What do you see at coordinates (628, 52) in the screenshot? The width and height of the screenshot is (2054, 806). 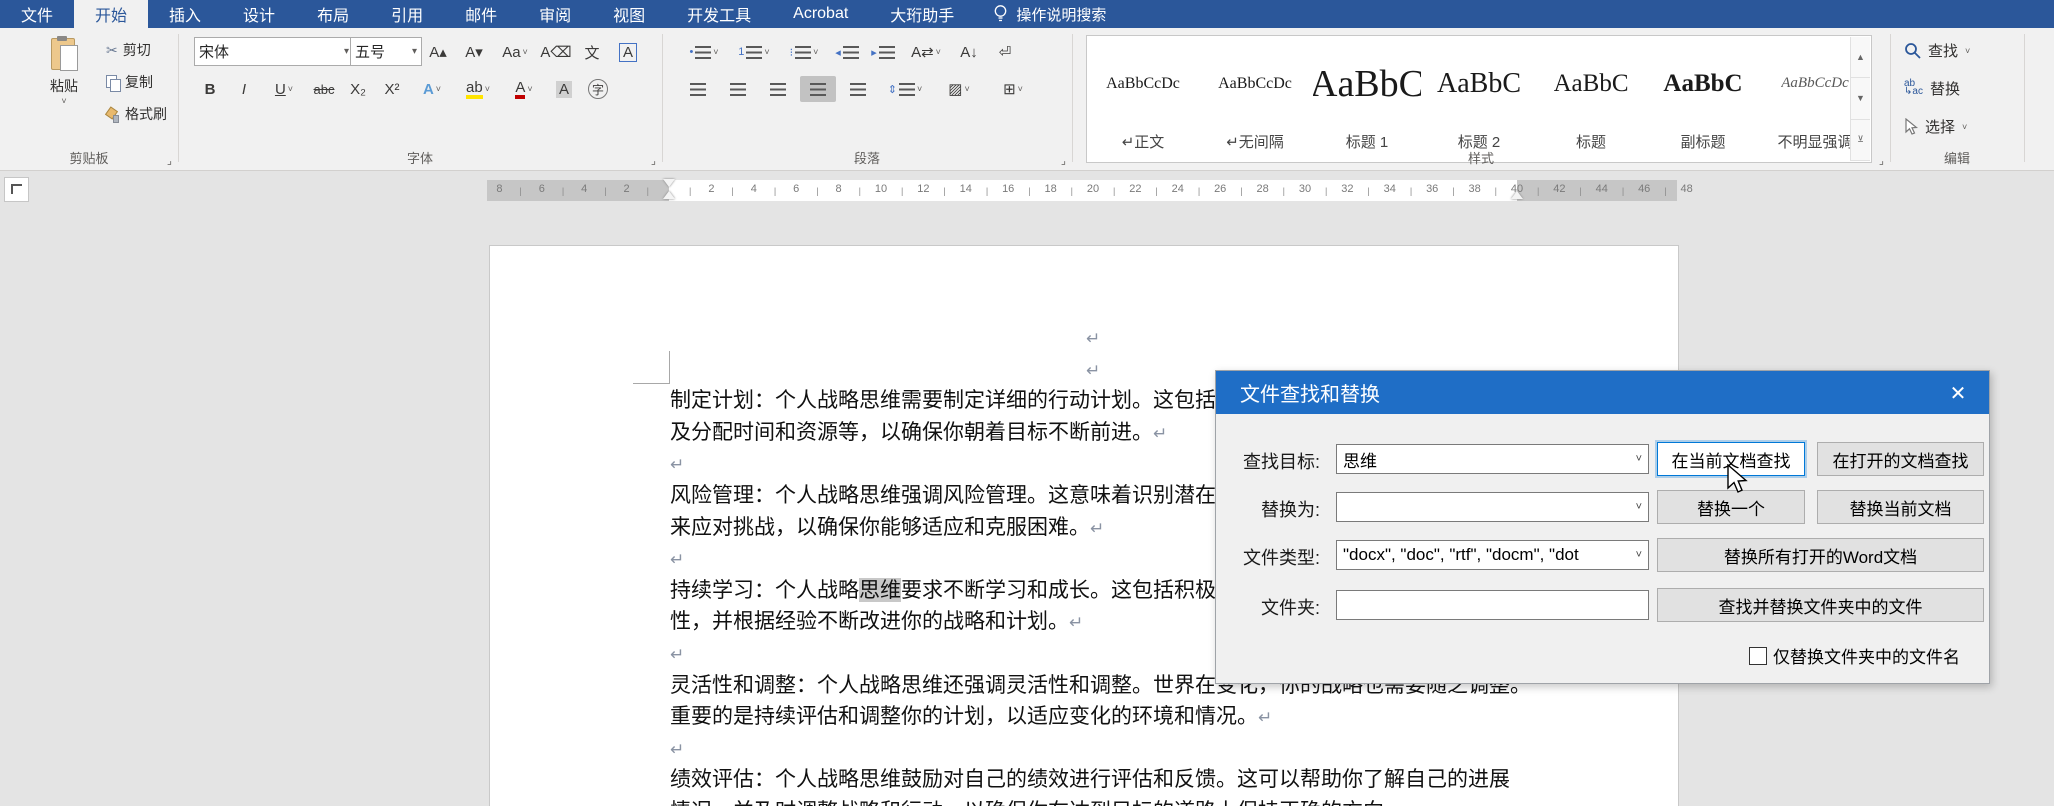 I see `character-border-button: A` at bounding box center [628, 52].